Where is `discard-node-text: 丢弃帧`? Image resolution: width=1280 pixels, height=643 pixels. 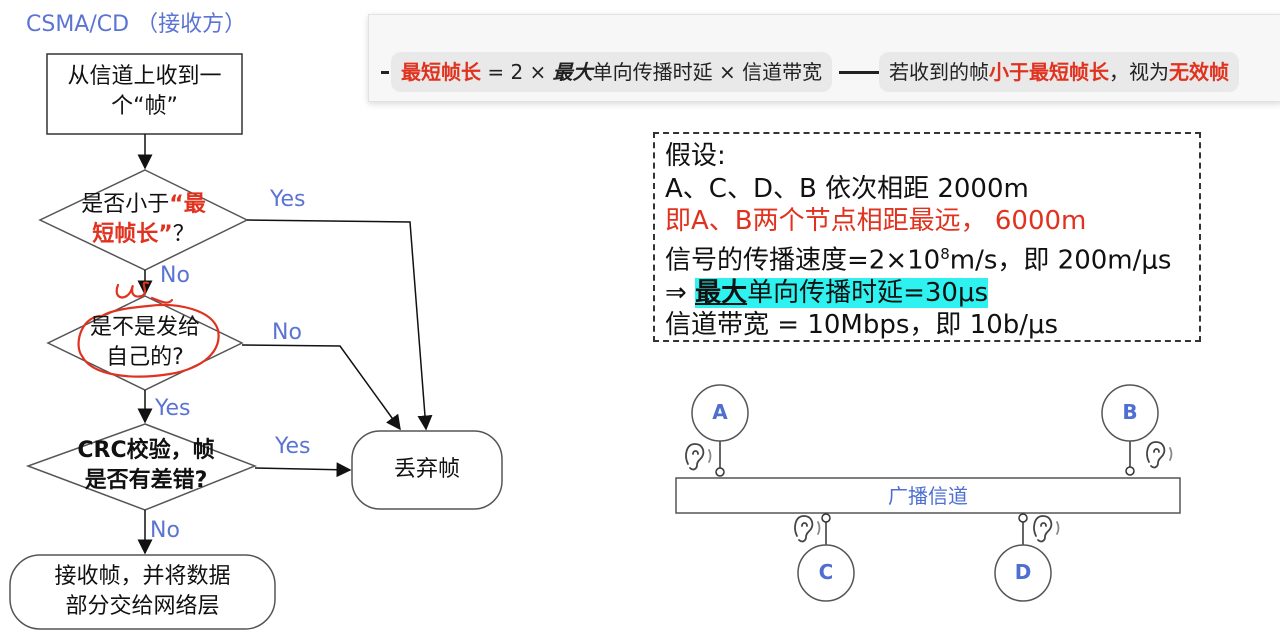
discard-node-text: 丢弃帧 is located at coordinates (426, 469).